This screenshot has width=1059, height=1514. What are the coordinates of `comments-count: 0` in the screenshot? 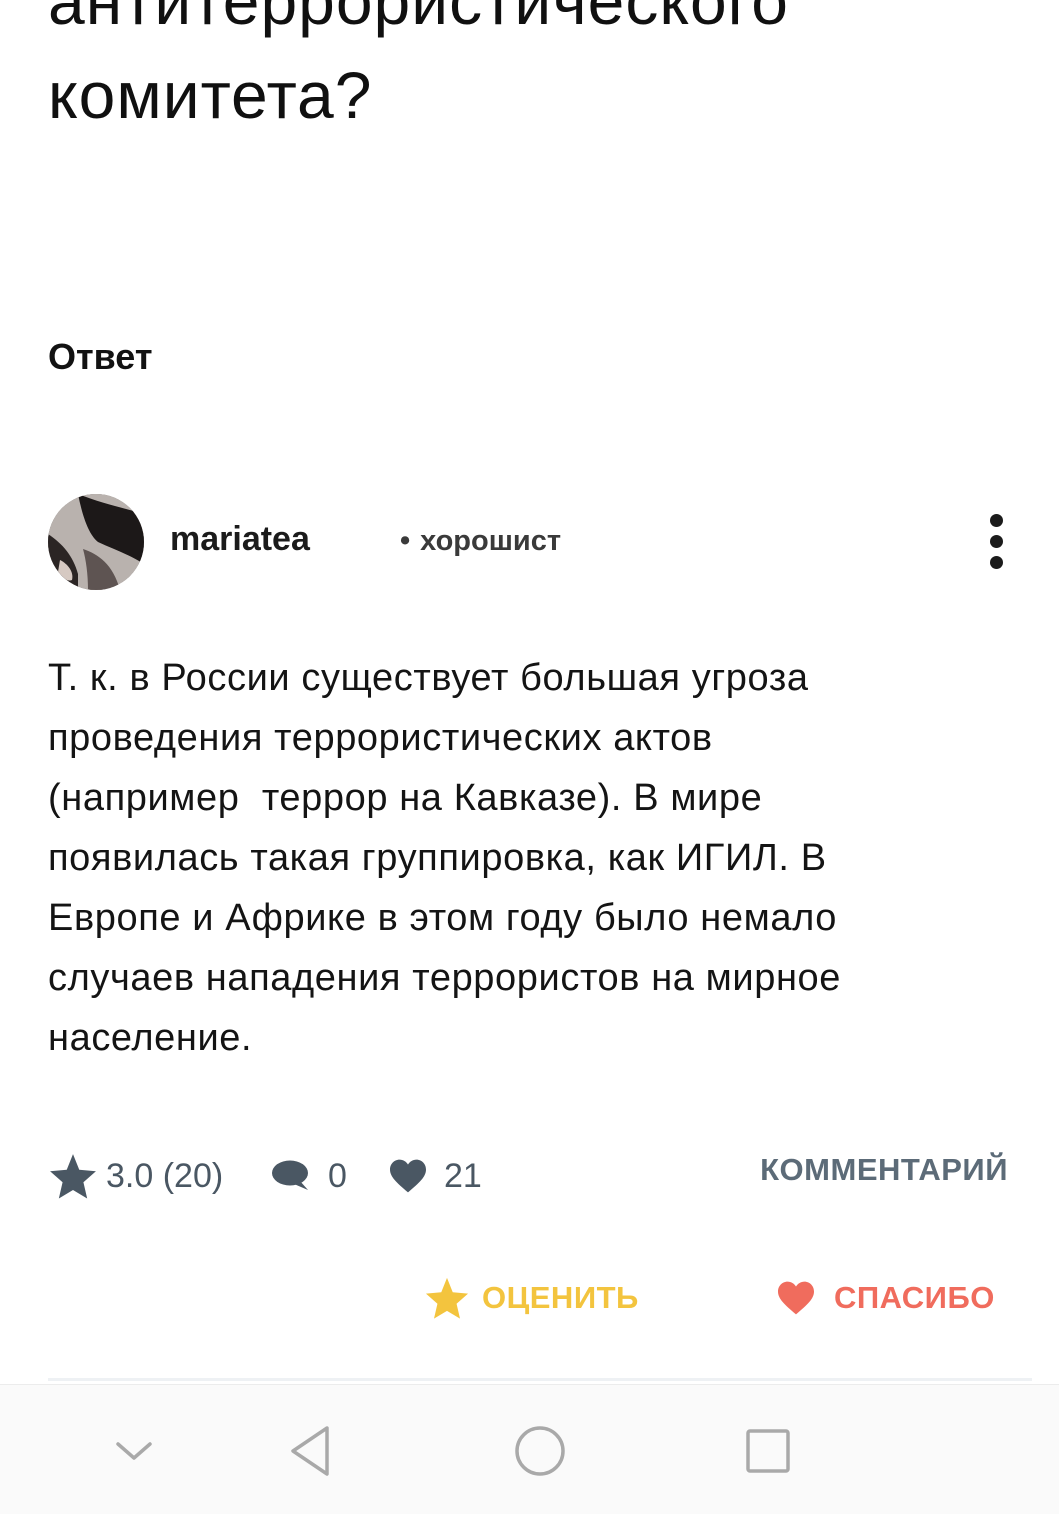 It's located at (337, 1175).